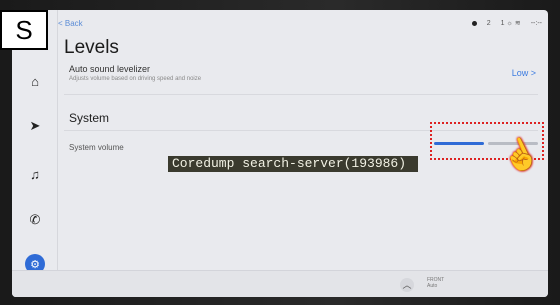 The height and width of the screenshot is (305, 560). I want to click on status-person-count: 2, so click(488, 23).